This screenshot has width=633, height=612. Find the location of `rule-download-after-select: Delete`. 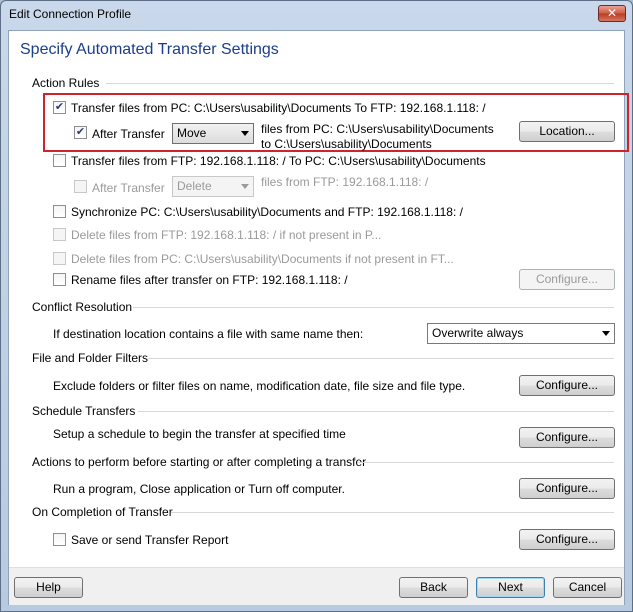

rule-download-after-select: Delete is located at coordinates (213, 186).